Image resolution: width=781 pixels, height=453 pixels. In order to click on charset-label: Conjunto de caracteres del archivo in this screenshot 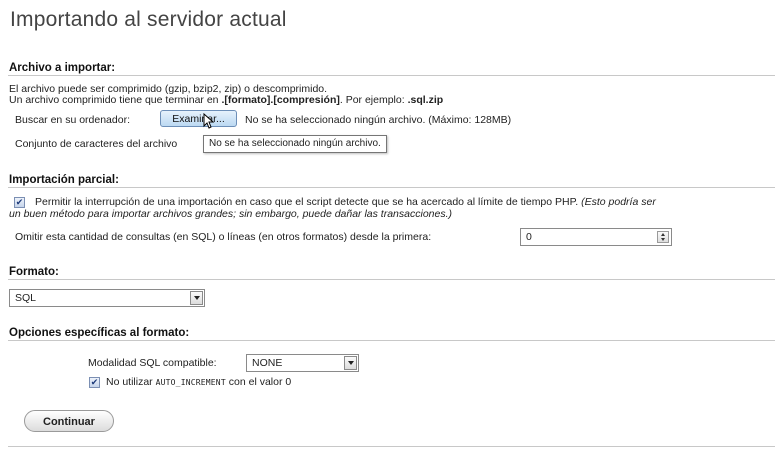, I will do `click(96, 144)`.